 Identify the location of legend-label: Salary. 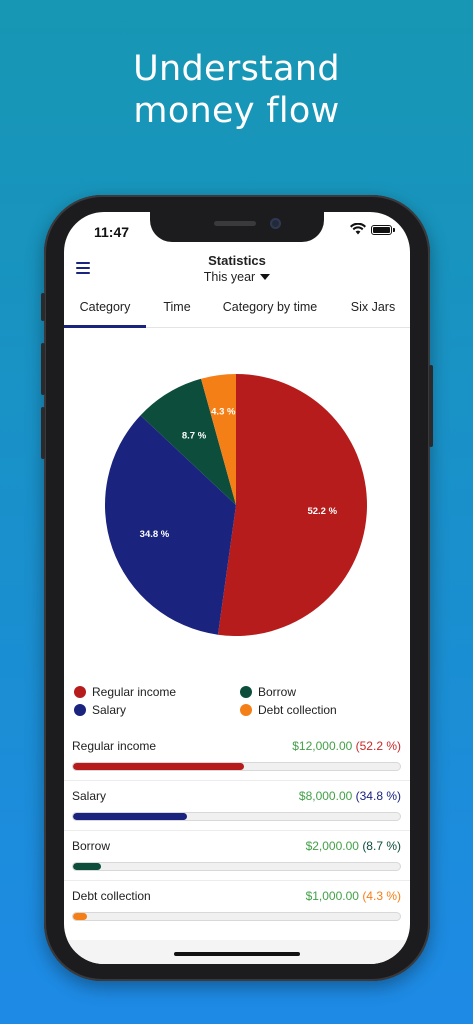
(109, 710).